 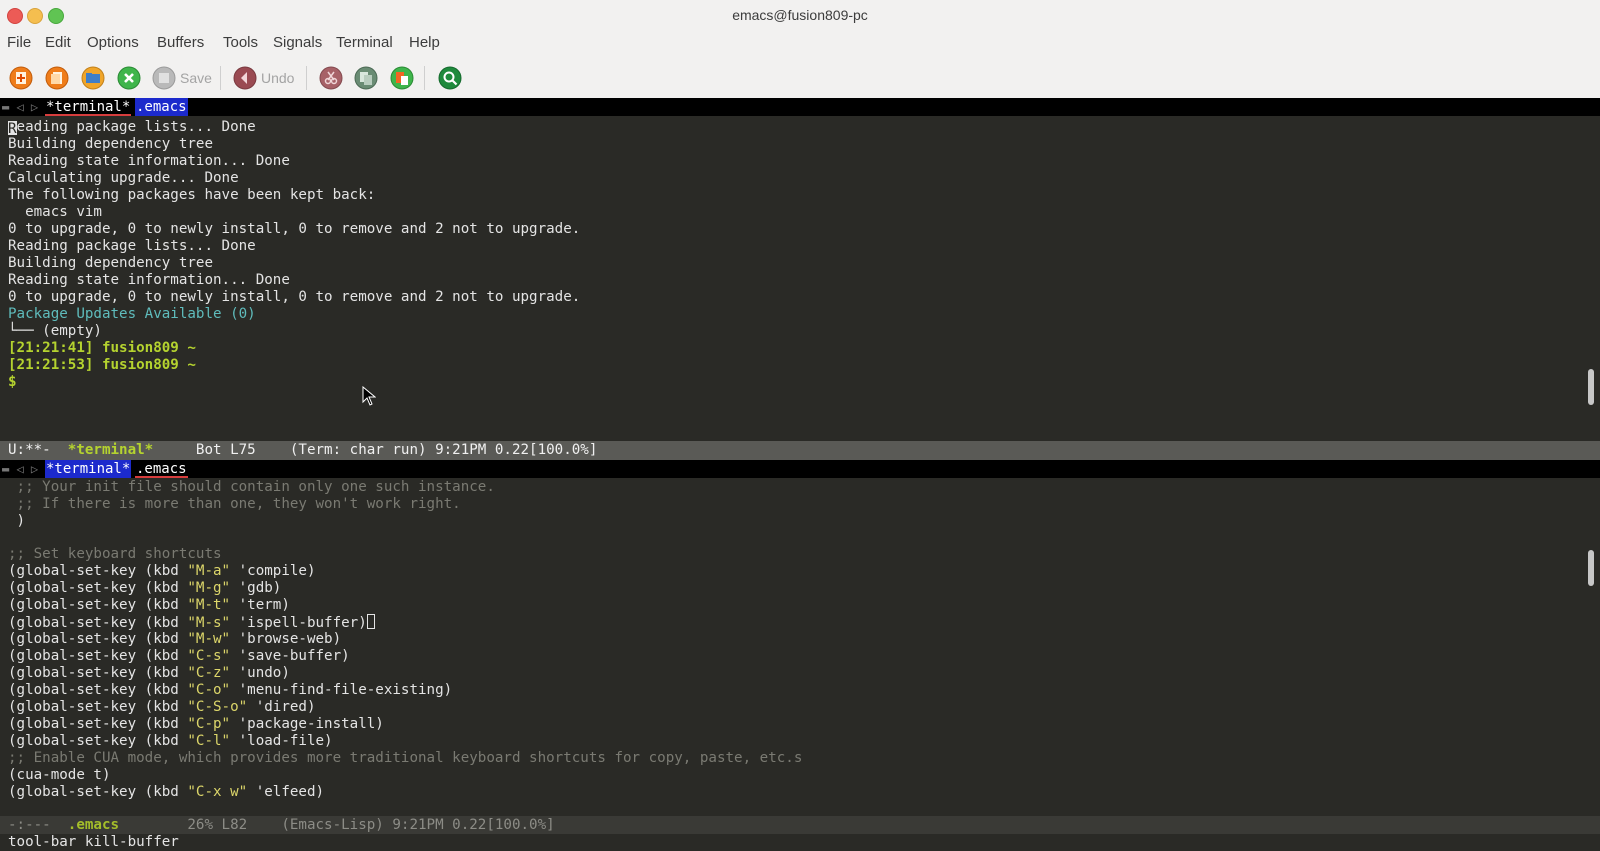 What do you see at coordinates (55, 331) in the screenshot?
I see `terminal-line: └── (empty)` at bounding box center [55, 331].